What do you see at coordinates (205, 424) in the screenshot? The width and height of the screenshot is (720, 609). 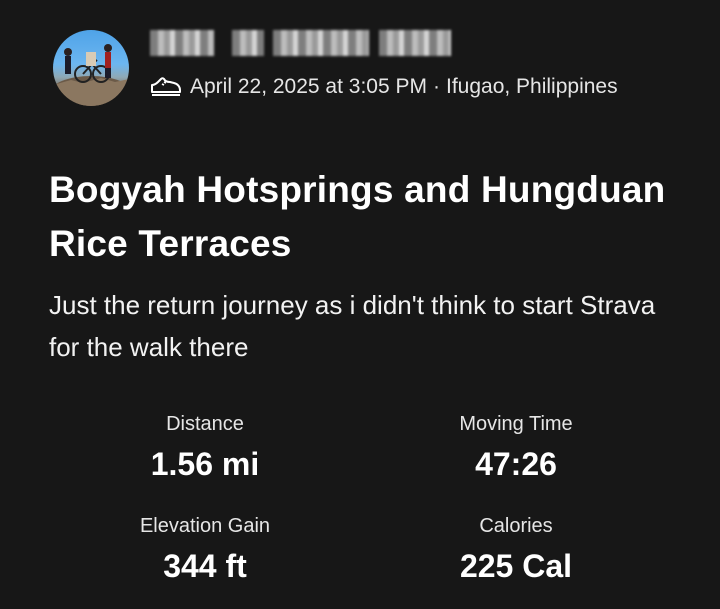 I see `stat-label: Distance` at bounding box center [205, 424].